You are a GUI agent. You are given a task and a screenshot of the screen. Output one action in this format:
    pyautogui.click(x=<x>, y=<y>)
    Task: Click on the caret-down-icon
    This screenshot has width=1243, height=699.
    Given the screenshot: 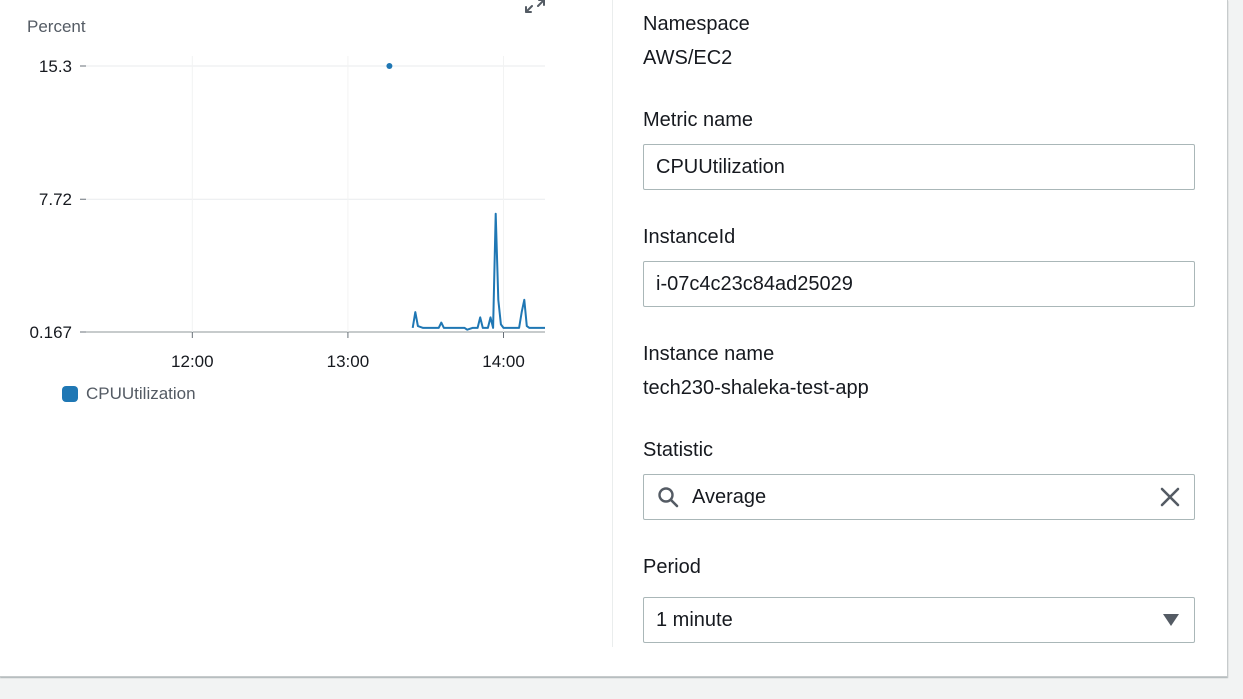 What is the action you would take?
    pyautogui.click(x=1171, y=620)
    